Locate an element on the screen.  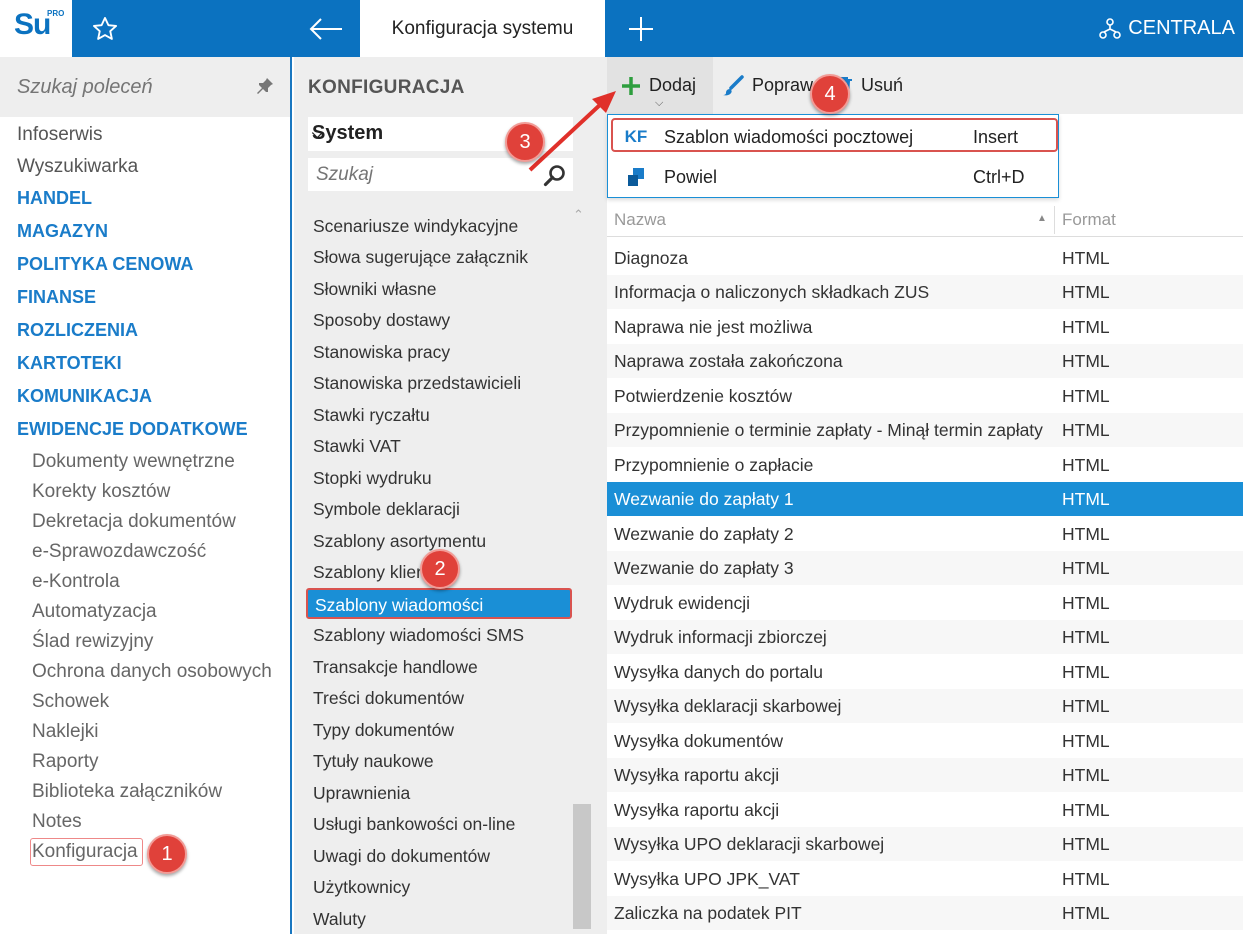
nav-sub-item: e-Sprawozdawczość is located at coordinates (119, 552).